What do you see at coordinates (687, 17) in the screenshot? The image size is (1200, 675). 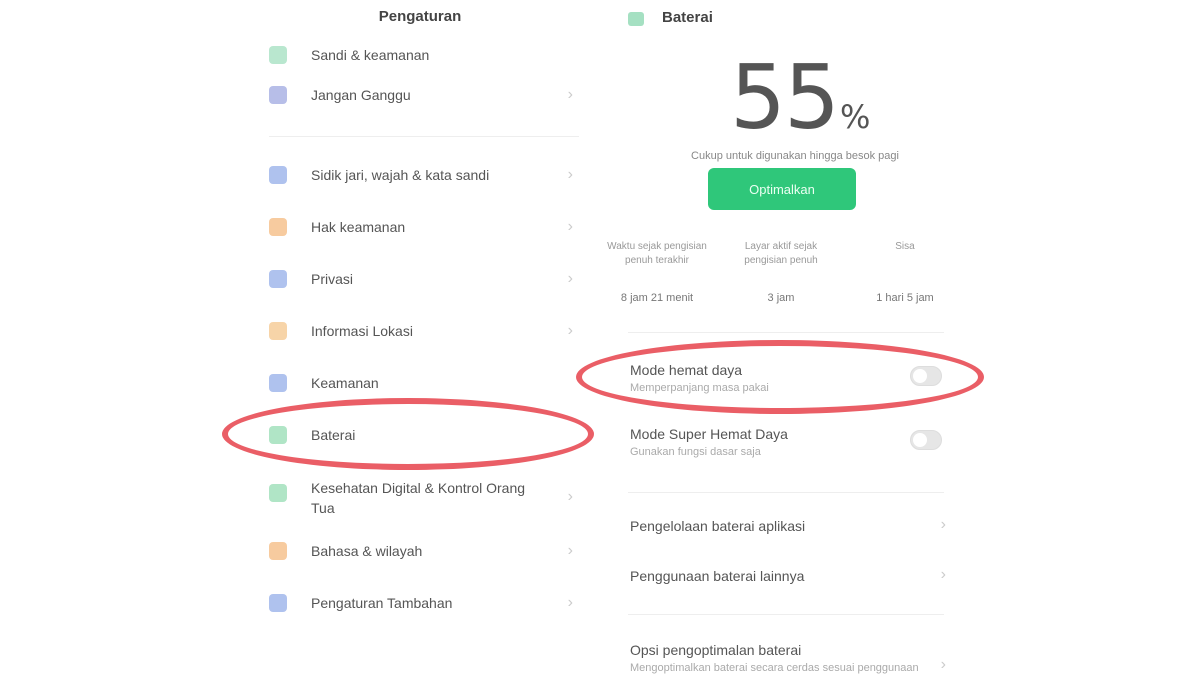 I see `battery-title: Baterai` at bounding box center [687, 17].